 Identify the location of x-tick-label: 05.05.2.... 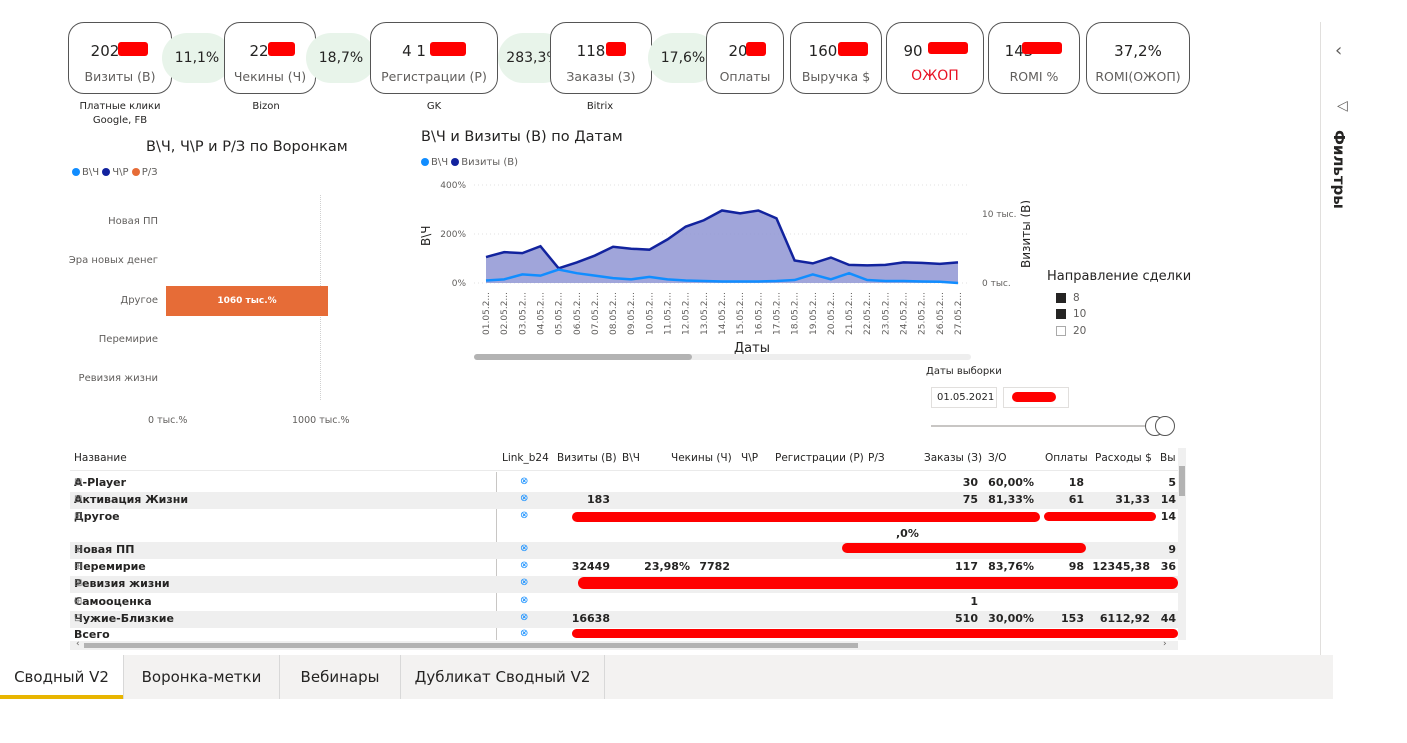
(560, 313).